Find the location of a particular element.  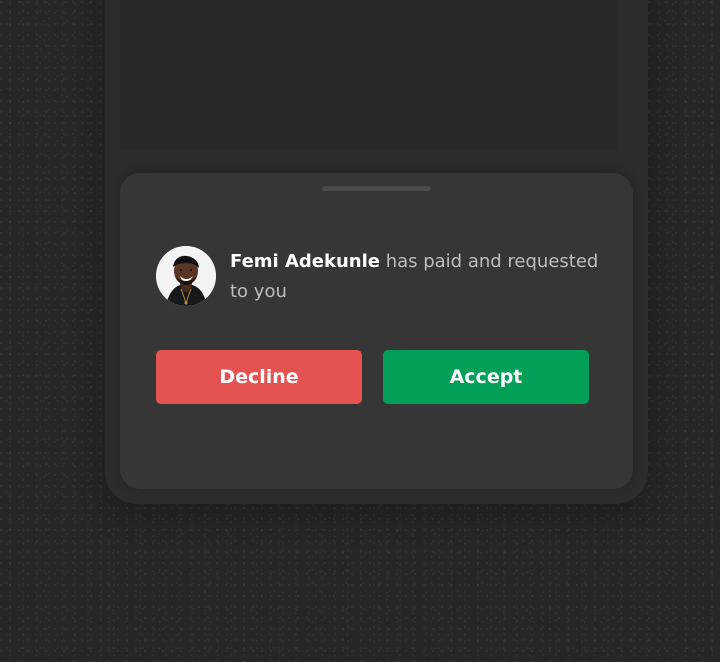

sender-name: Femi Adekunle is located at coordinates (305, 261).